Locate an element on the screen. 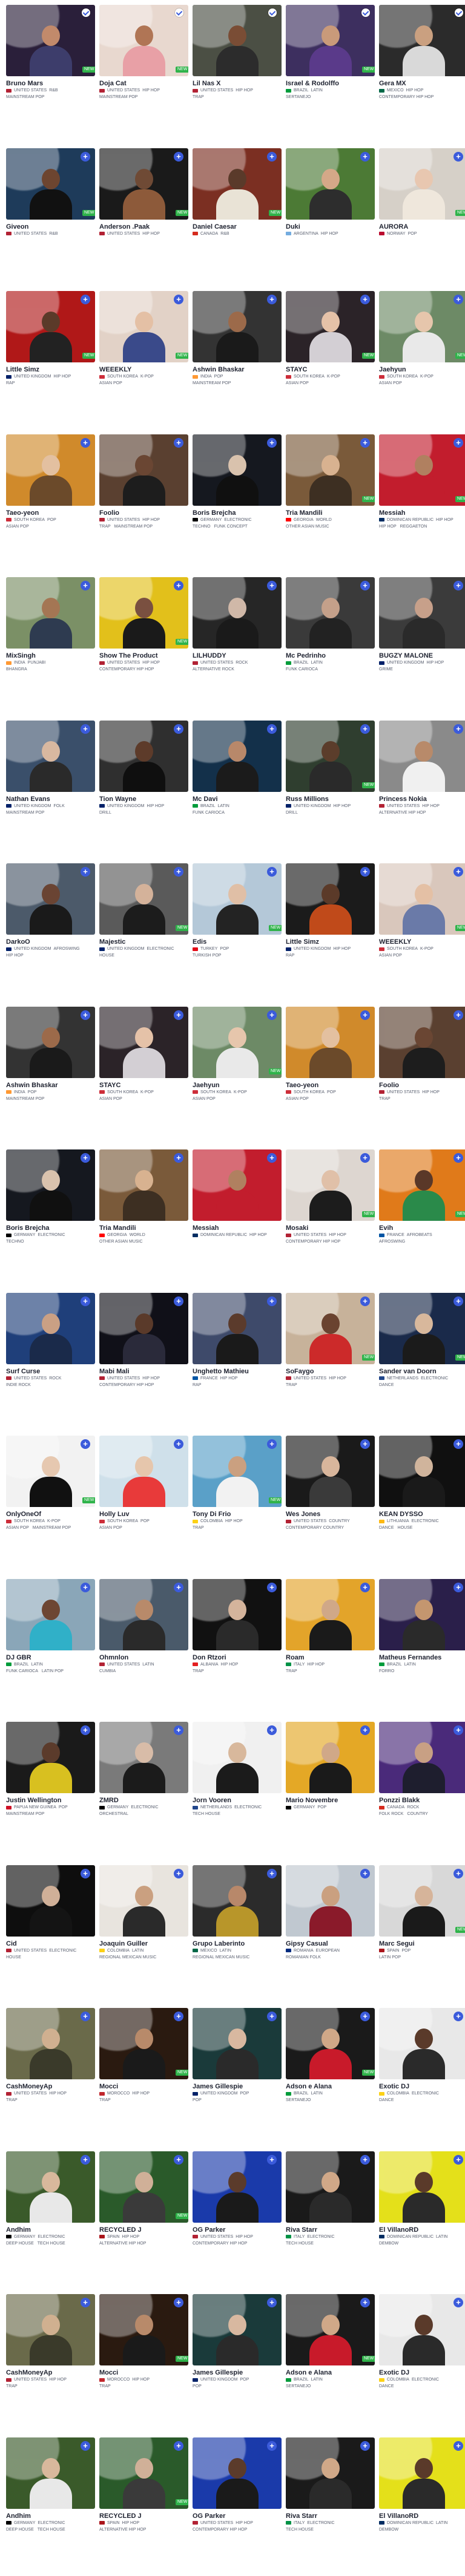  artist-name: Majestic is located at coordinates (143, 942).